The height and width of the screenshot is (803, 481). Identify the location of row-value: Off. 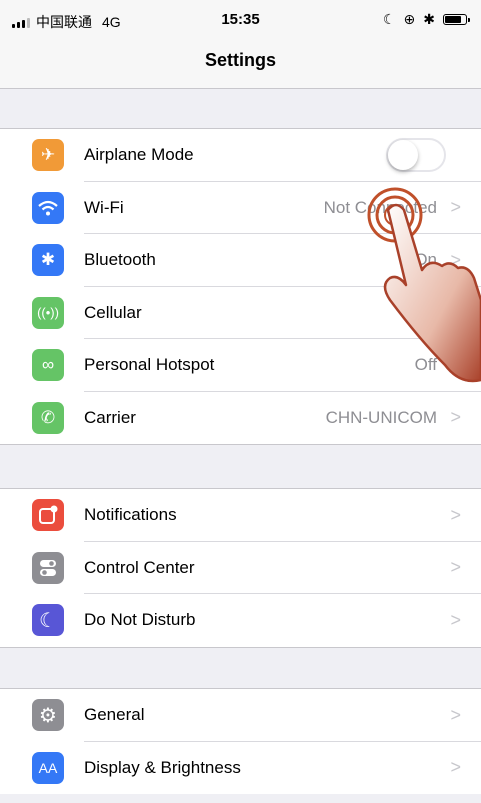
(425, 365).